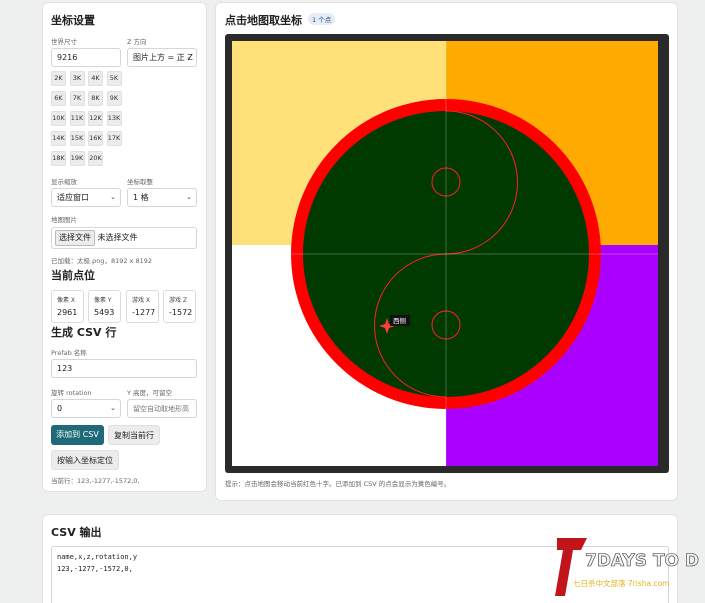  What do you see at coordinates (58, 138) in the screenshot?
I see `size-preset-button: 14K` at bounding box center [58, 138].